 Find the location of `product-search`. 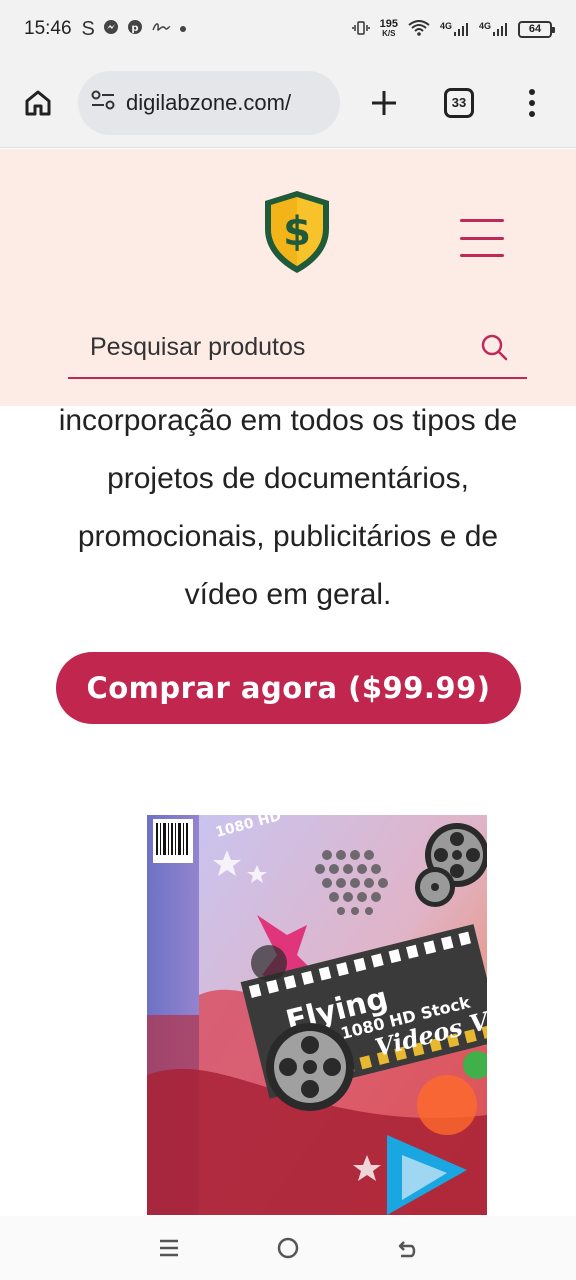

product-search is located at coordinates (297, 348).